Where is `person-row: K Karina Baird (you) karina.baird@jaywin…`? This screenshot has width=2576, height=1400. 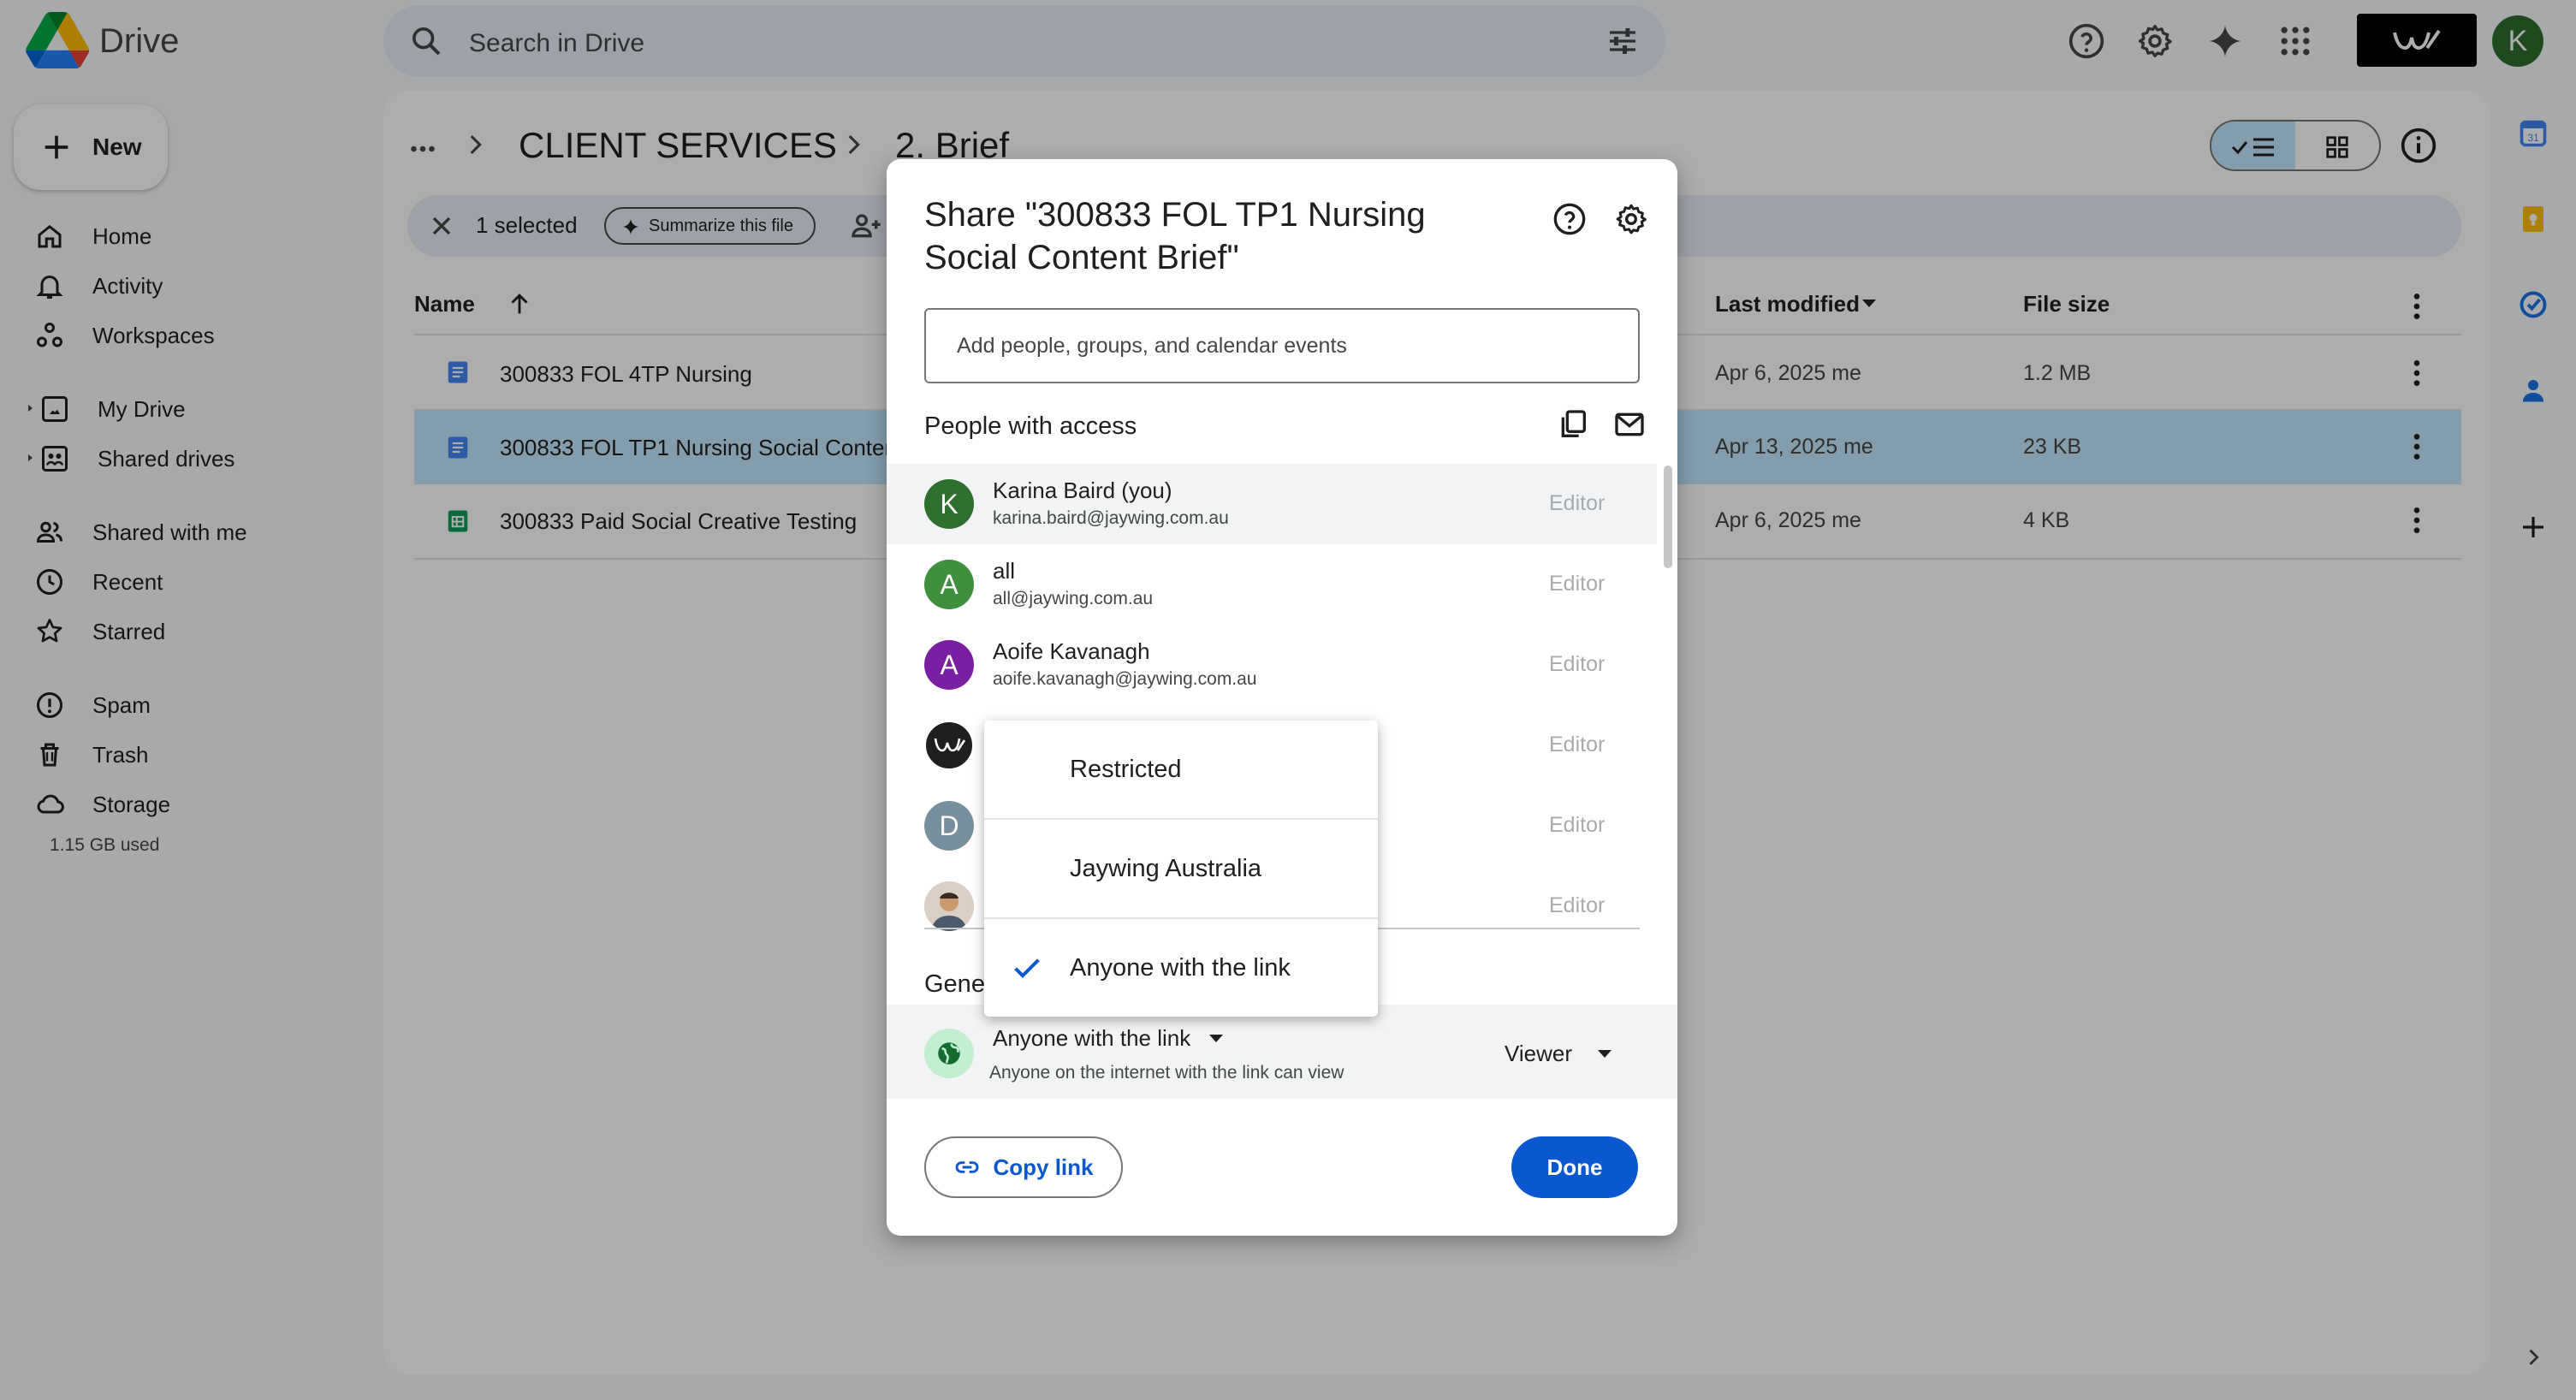
person-row: K Karina Baird (you) karina.baird@jaywin… is located at coordinates (1272, 504).